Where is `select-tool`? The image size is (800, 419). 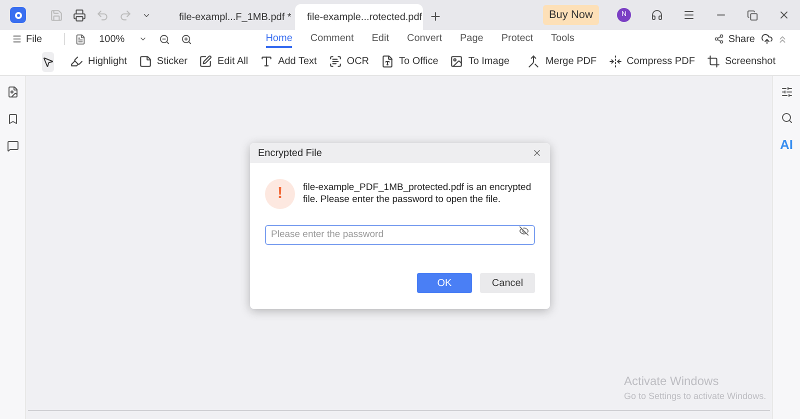 select-tool is located at coordinates (48, 62).